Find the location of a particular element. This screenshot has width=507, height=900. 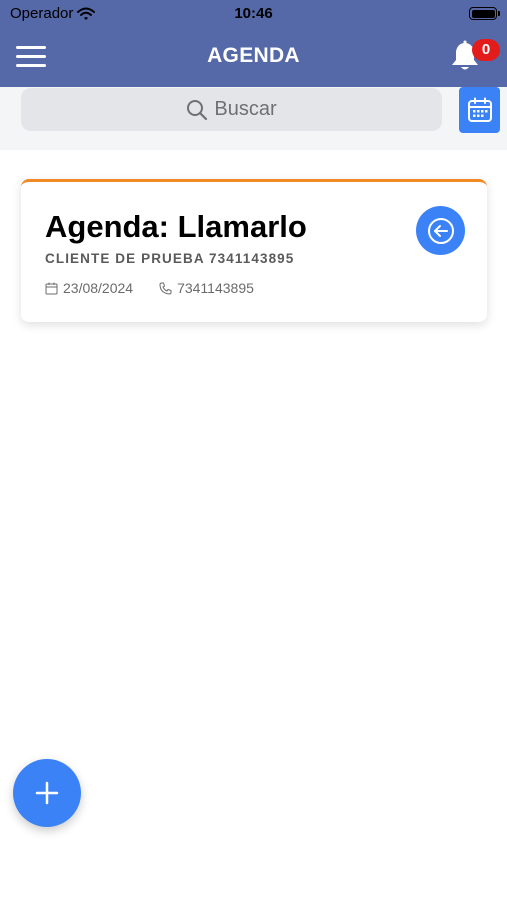

search-area: Buscar is located at coordinates (253, 118).